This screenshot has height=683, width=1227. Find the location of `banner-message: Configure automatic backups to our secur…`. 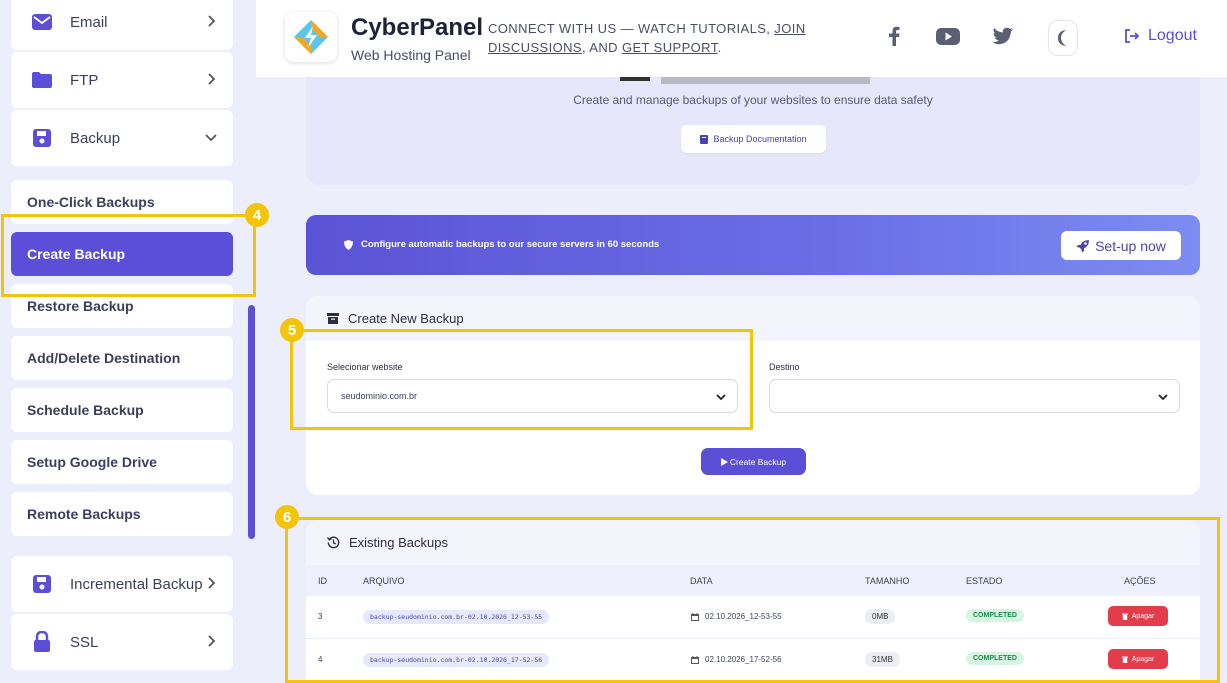

banner-message: Configure automatic backups to our secur… is located at coordinates (510, 244).